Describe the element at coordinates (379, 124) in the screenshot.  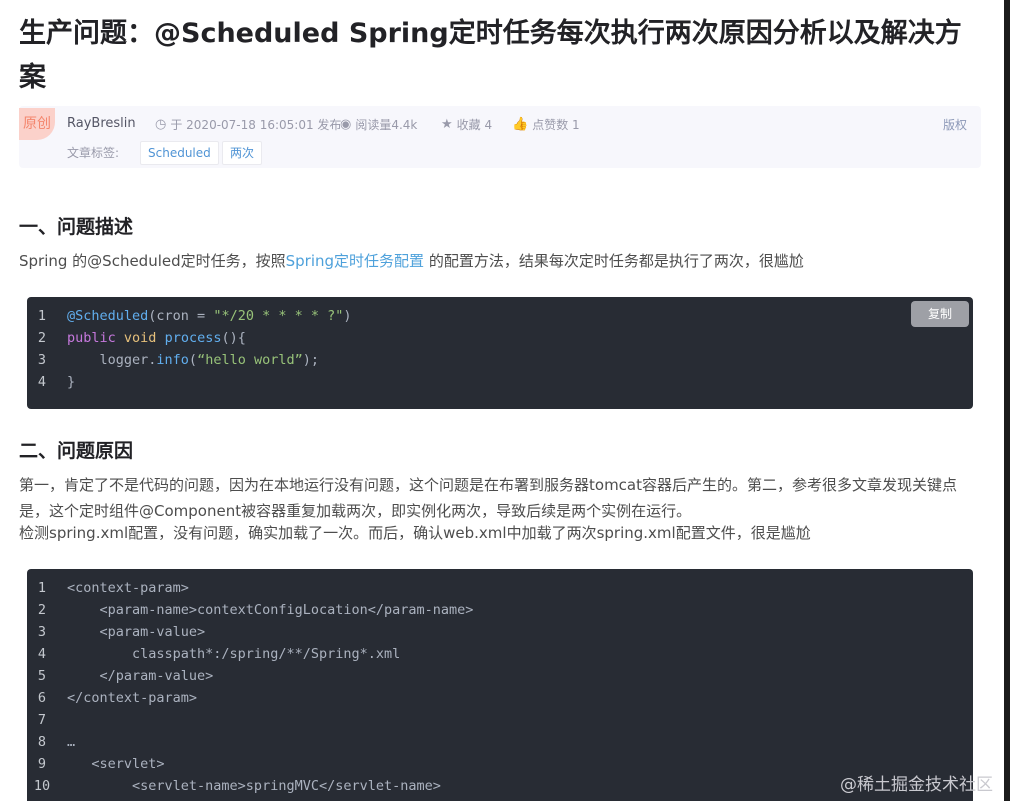
I see `read-count: ◉ 阅读量4.4k` at that location.